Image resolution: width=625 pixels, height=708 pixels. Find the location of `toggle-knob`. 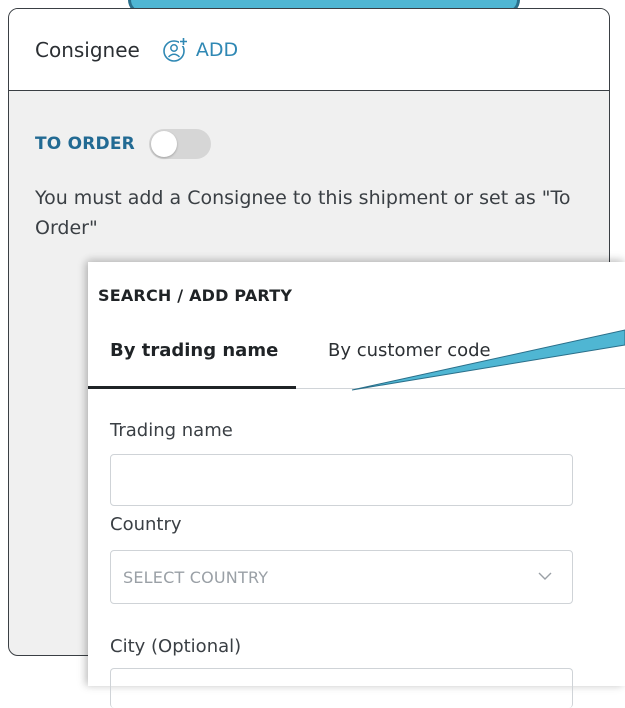

toggle-knob is located at coordinates (163, 144).